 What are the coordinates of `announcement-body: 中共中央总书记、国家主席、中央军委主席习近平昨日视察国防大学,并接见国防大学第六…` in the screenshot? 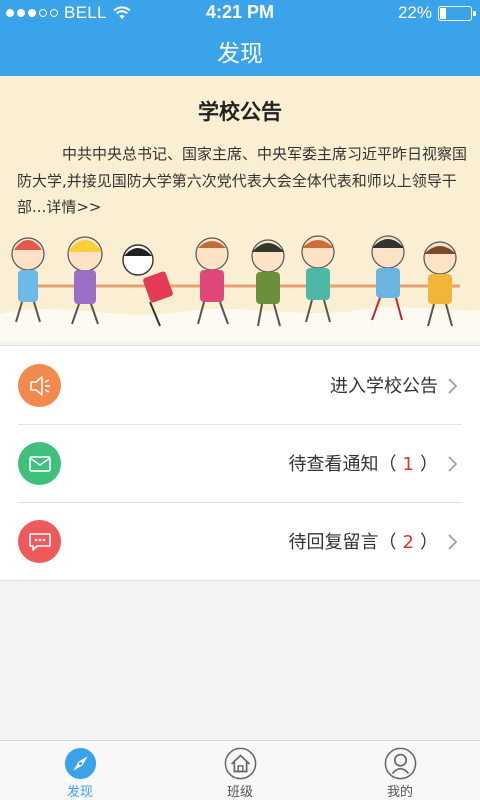 It's located at (242, 180).